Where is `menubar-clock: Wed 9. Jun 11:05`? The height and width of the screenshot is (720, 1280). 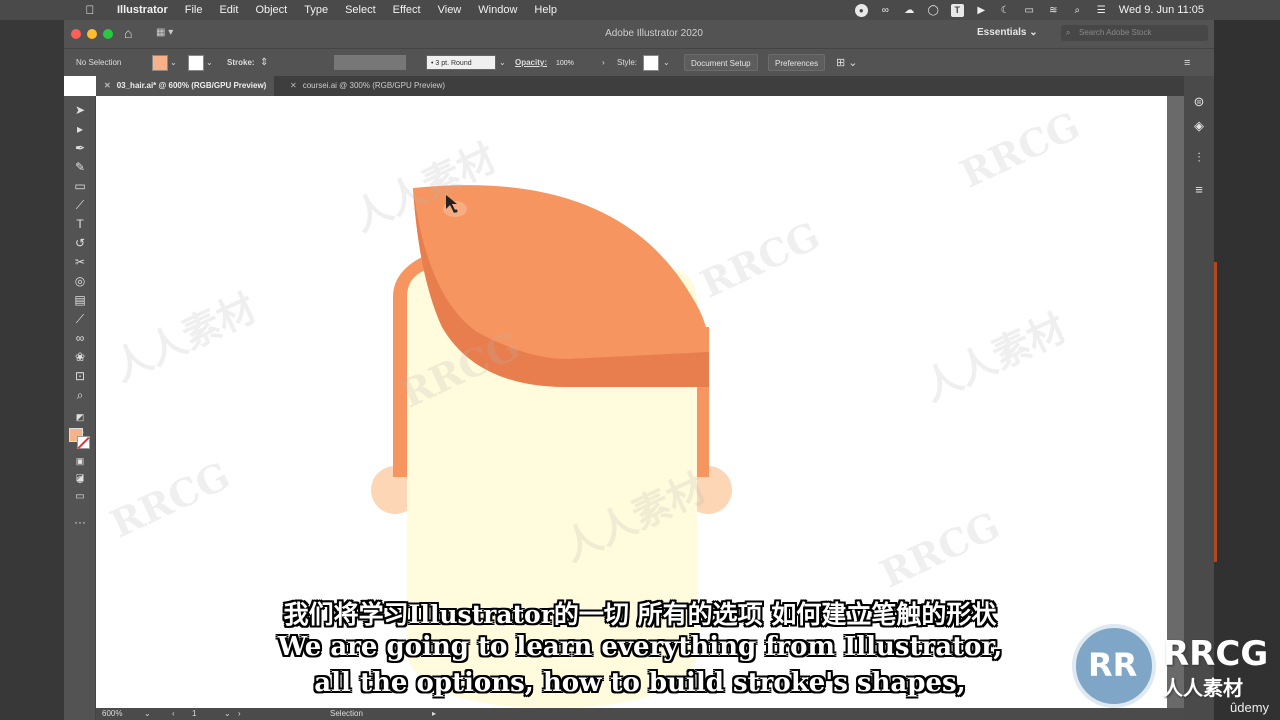 menubar-clock: Wed 9. Jun 11:05 is located at coordinates (1161, 10).